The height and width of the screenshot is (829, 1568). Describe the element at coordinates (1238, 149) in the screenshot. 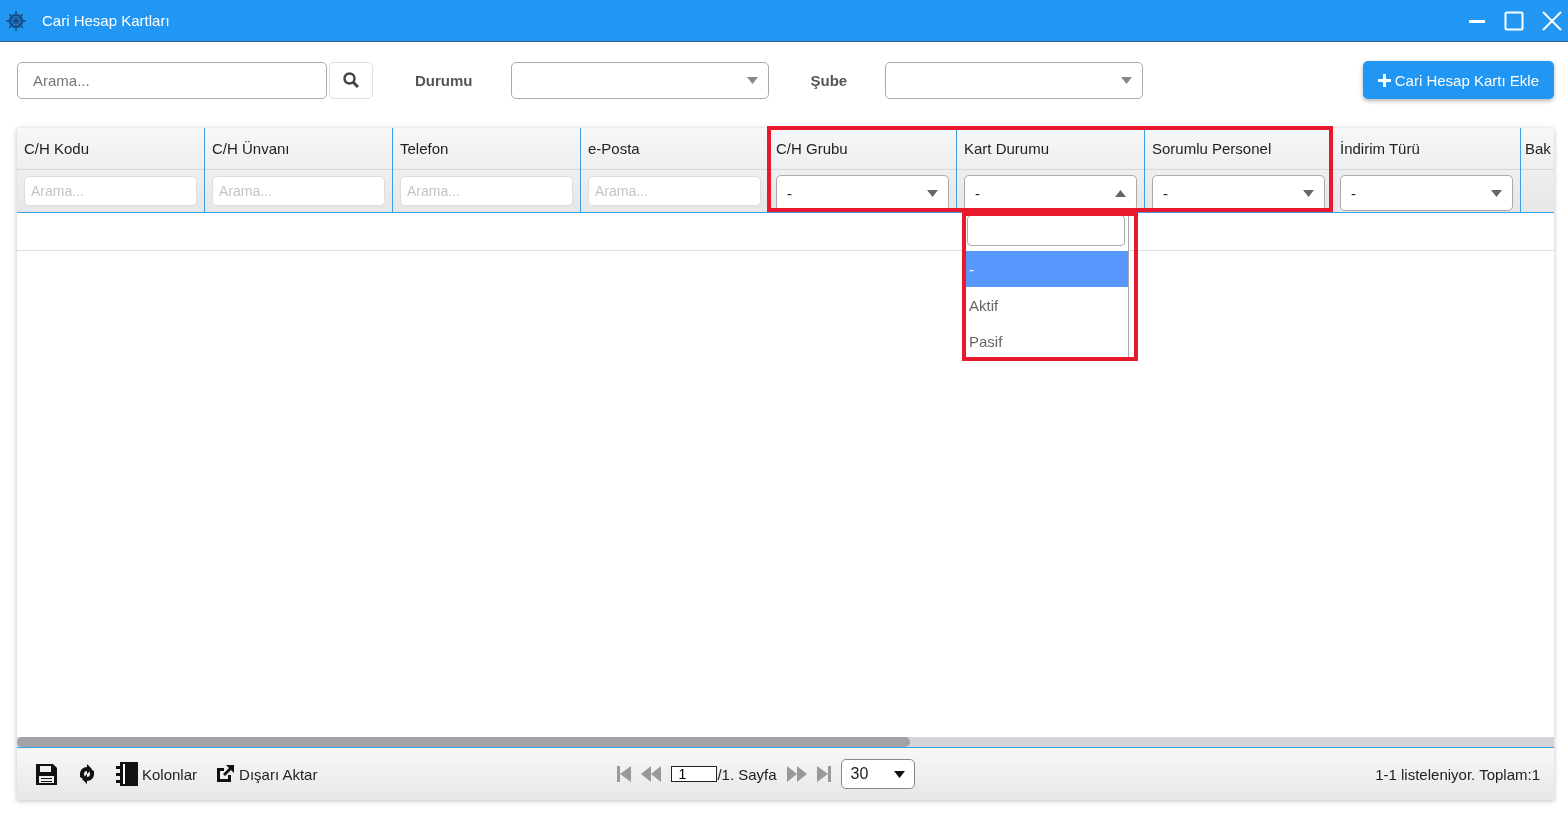

I see `column-header: Sorumlu Personel` at that location.